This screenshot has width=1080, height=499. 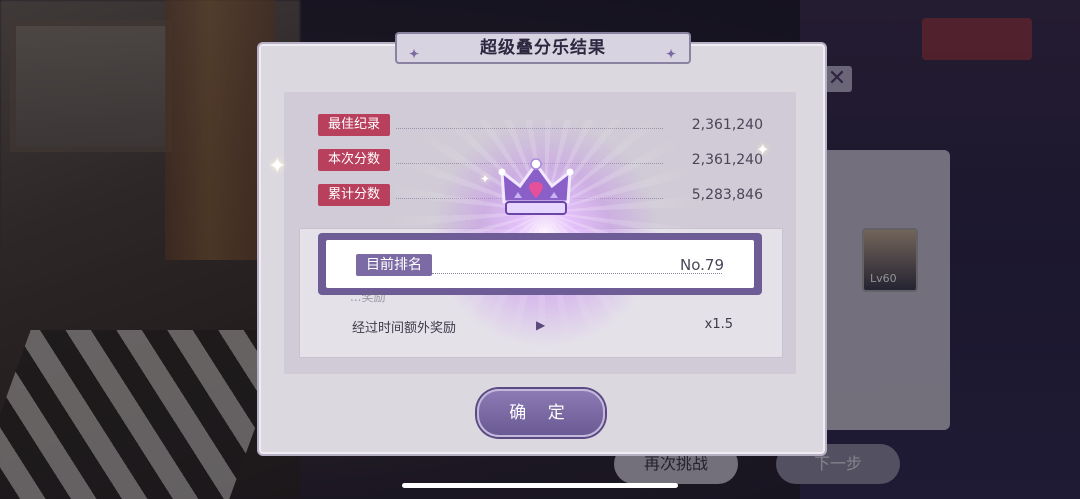 I want to click on time-bonus-value: x1.5, so click(x=718, y=324).